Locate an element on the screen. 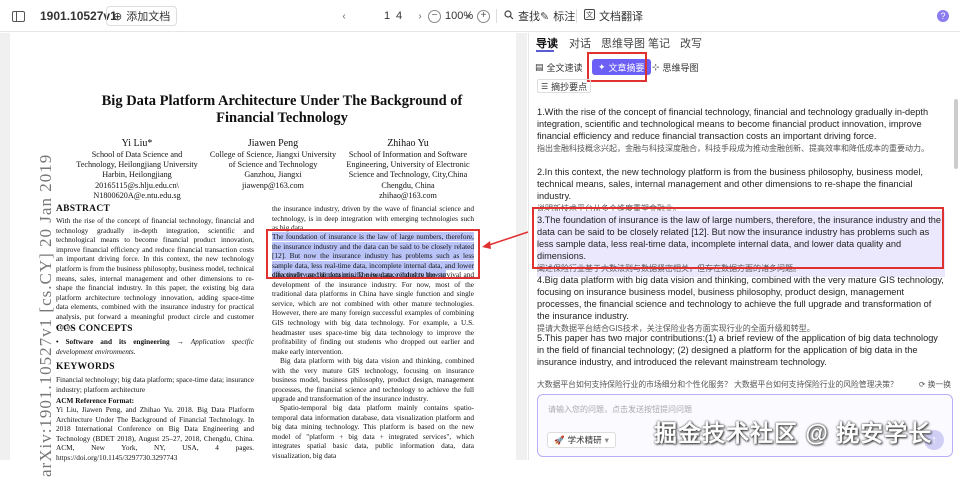  mindmap-button: ⊹ 思维导图 is located at coordinates (675, 67).